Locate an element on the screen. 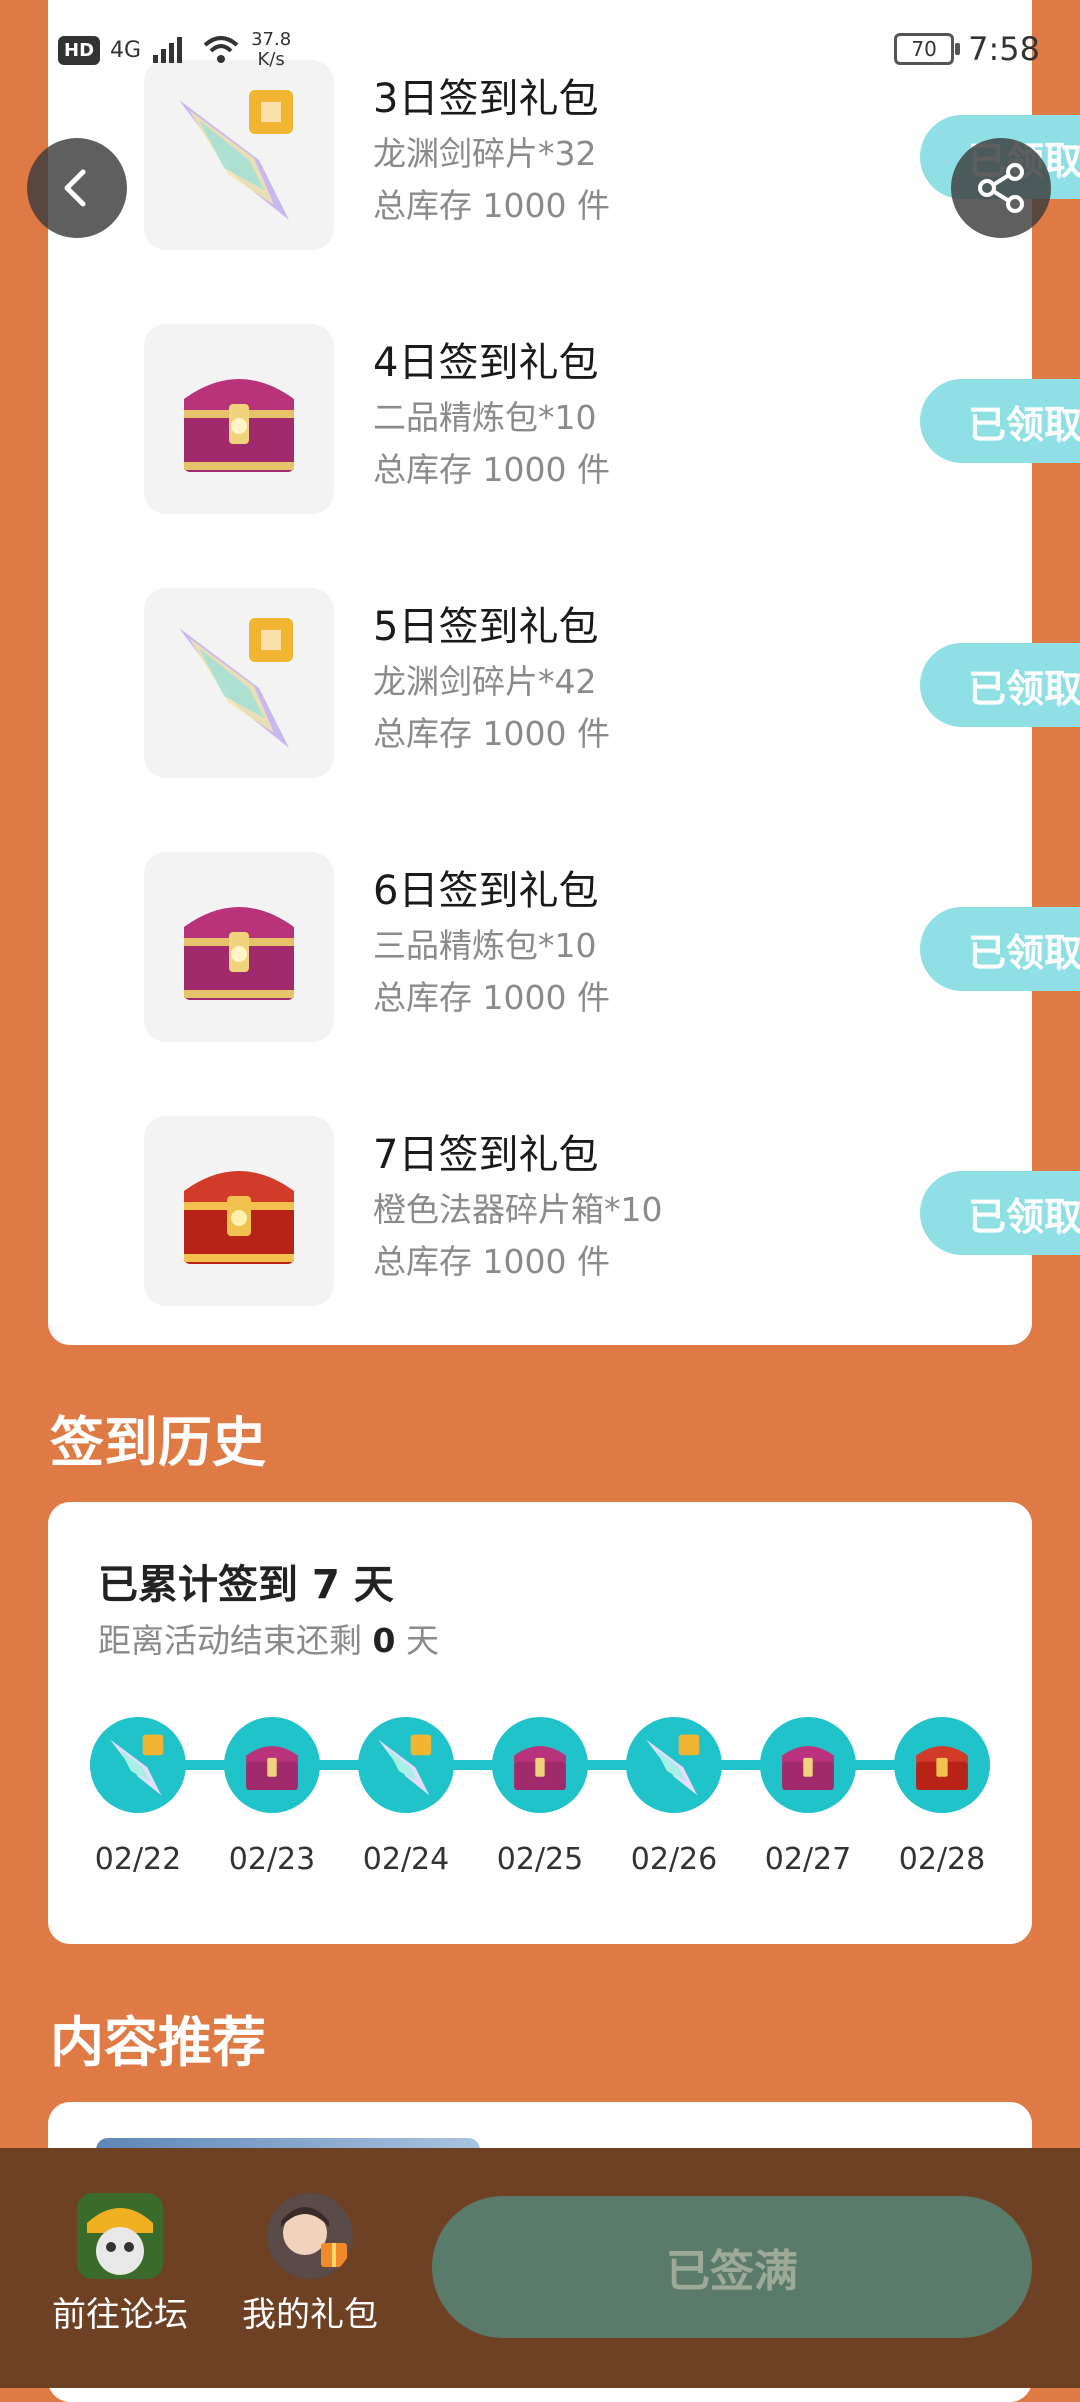 Image resolution: width=1080 pixels, height=2402 pixels. battery-icon: 70 is located at coordinates (927, 49).